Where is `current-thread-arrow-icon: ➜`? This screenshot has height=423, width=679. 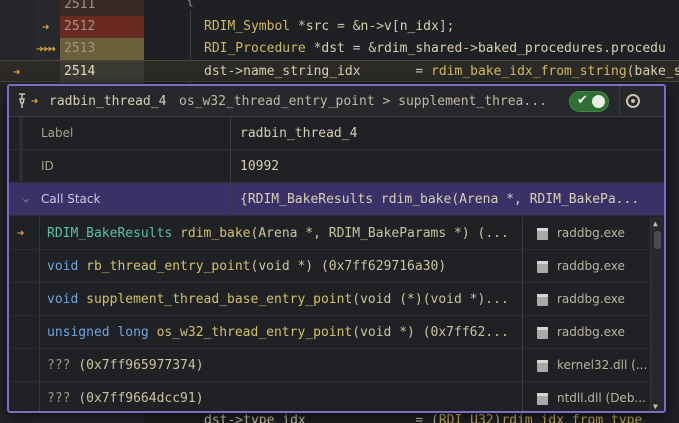 current-thread-arrow-icon: ➜ is located at coordinates (35, 101).